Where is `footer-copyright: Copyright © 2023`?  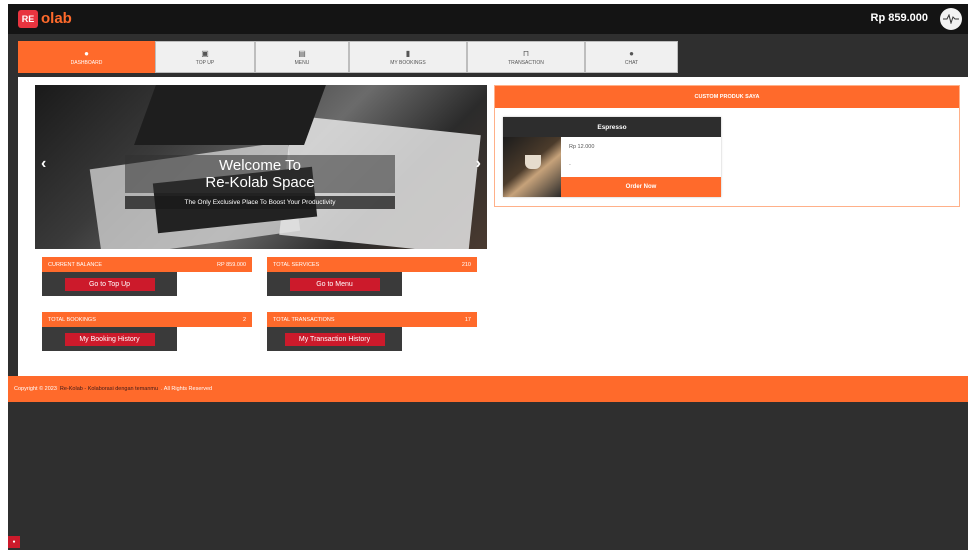
footer-copyright: Copyright © 2023 is located at coordinates (35, 389).